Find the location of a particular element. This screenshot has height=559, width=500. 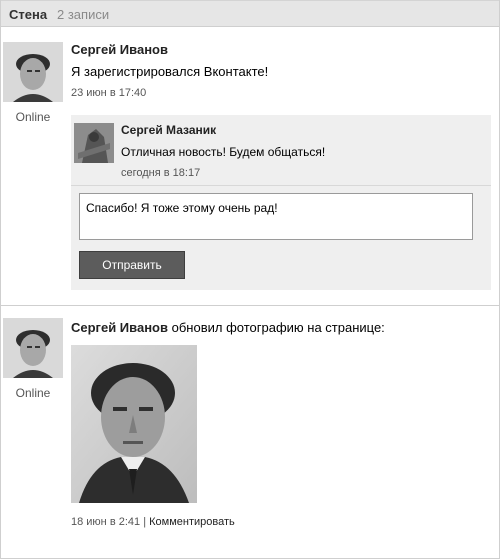

post-footer: 18 июн в 2:41 | Комментировать is located at coordinates (153, 522).